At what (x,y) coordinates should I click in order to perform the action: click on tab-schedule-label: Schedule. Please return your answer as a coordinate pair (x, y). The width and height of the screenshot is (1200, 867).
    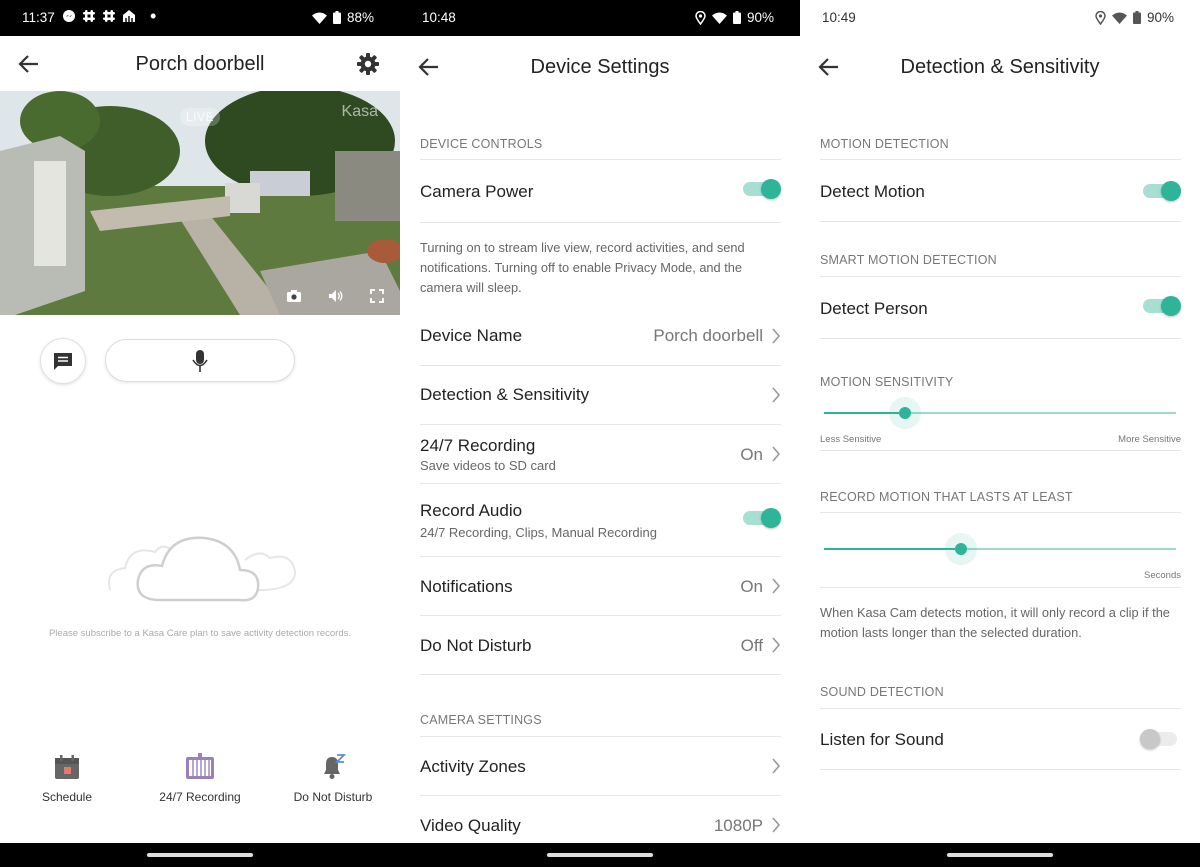
    Looking at the image, I should click on (67, 797).